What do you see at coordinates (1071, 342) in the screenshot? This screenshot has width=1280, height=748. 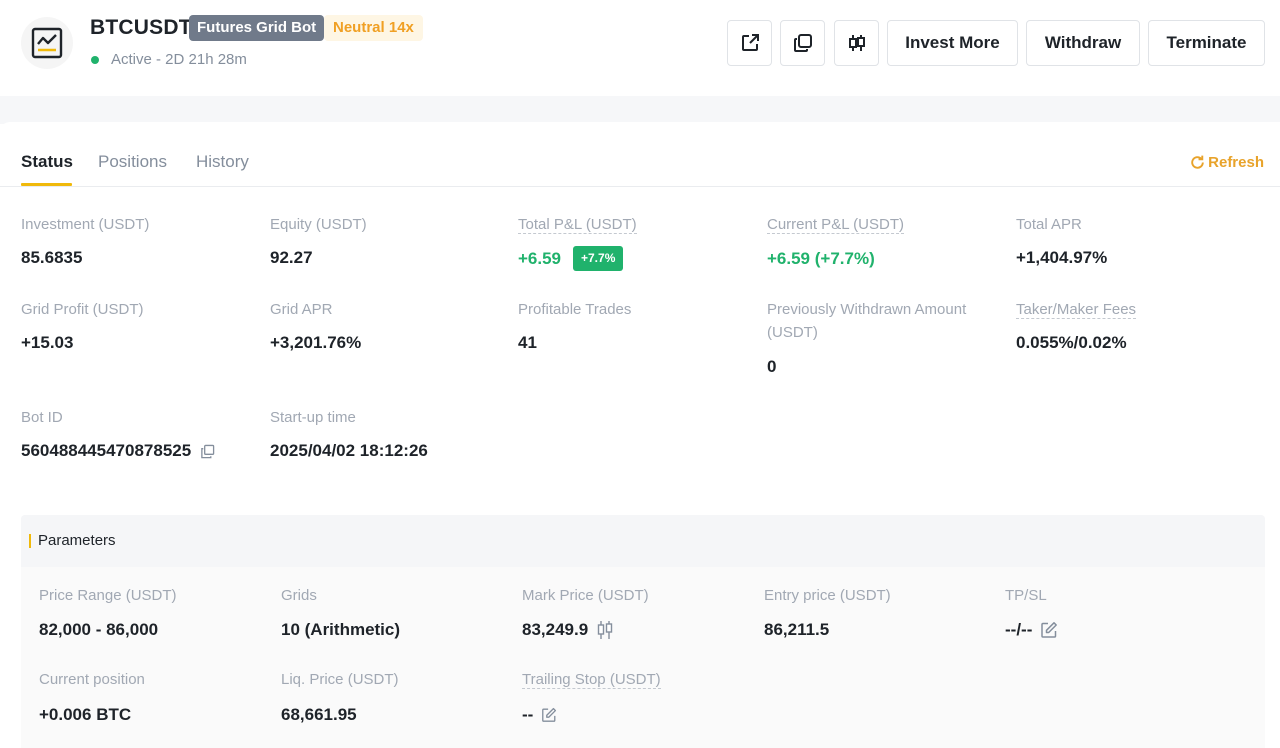 I see `fees-value: 0.055%/0.02%` at bounding box center [1071, 342].